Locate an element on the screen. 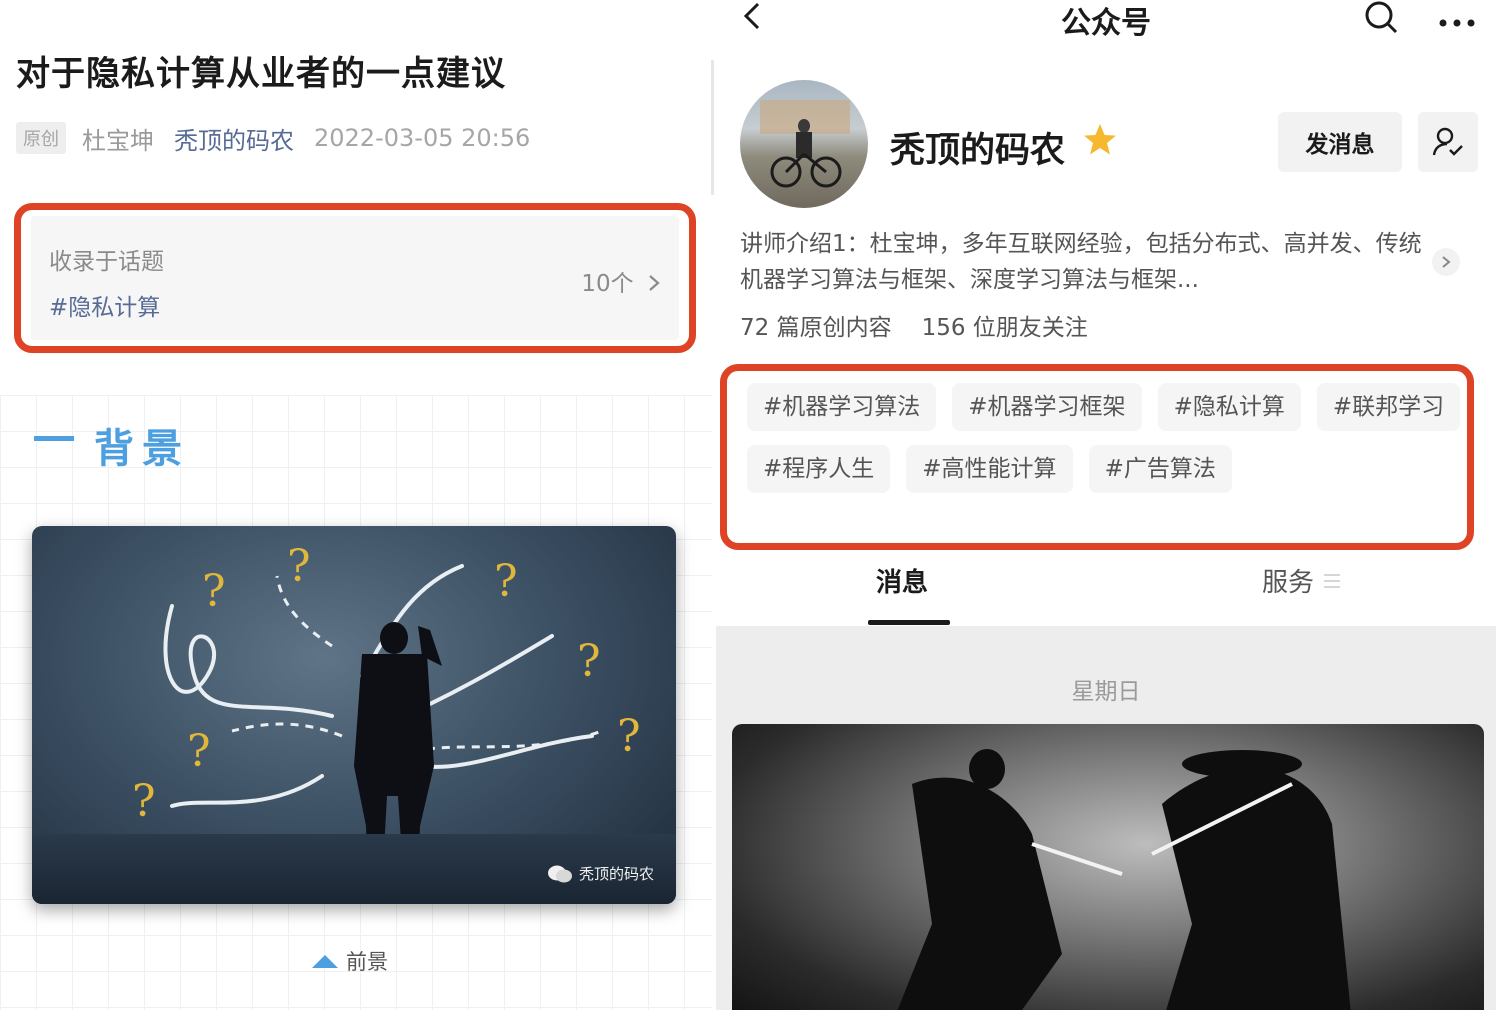 The image size is (1496, 1010). image-watermark: 秃顶的码农 is located at coordinates (600, 873).